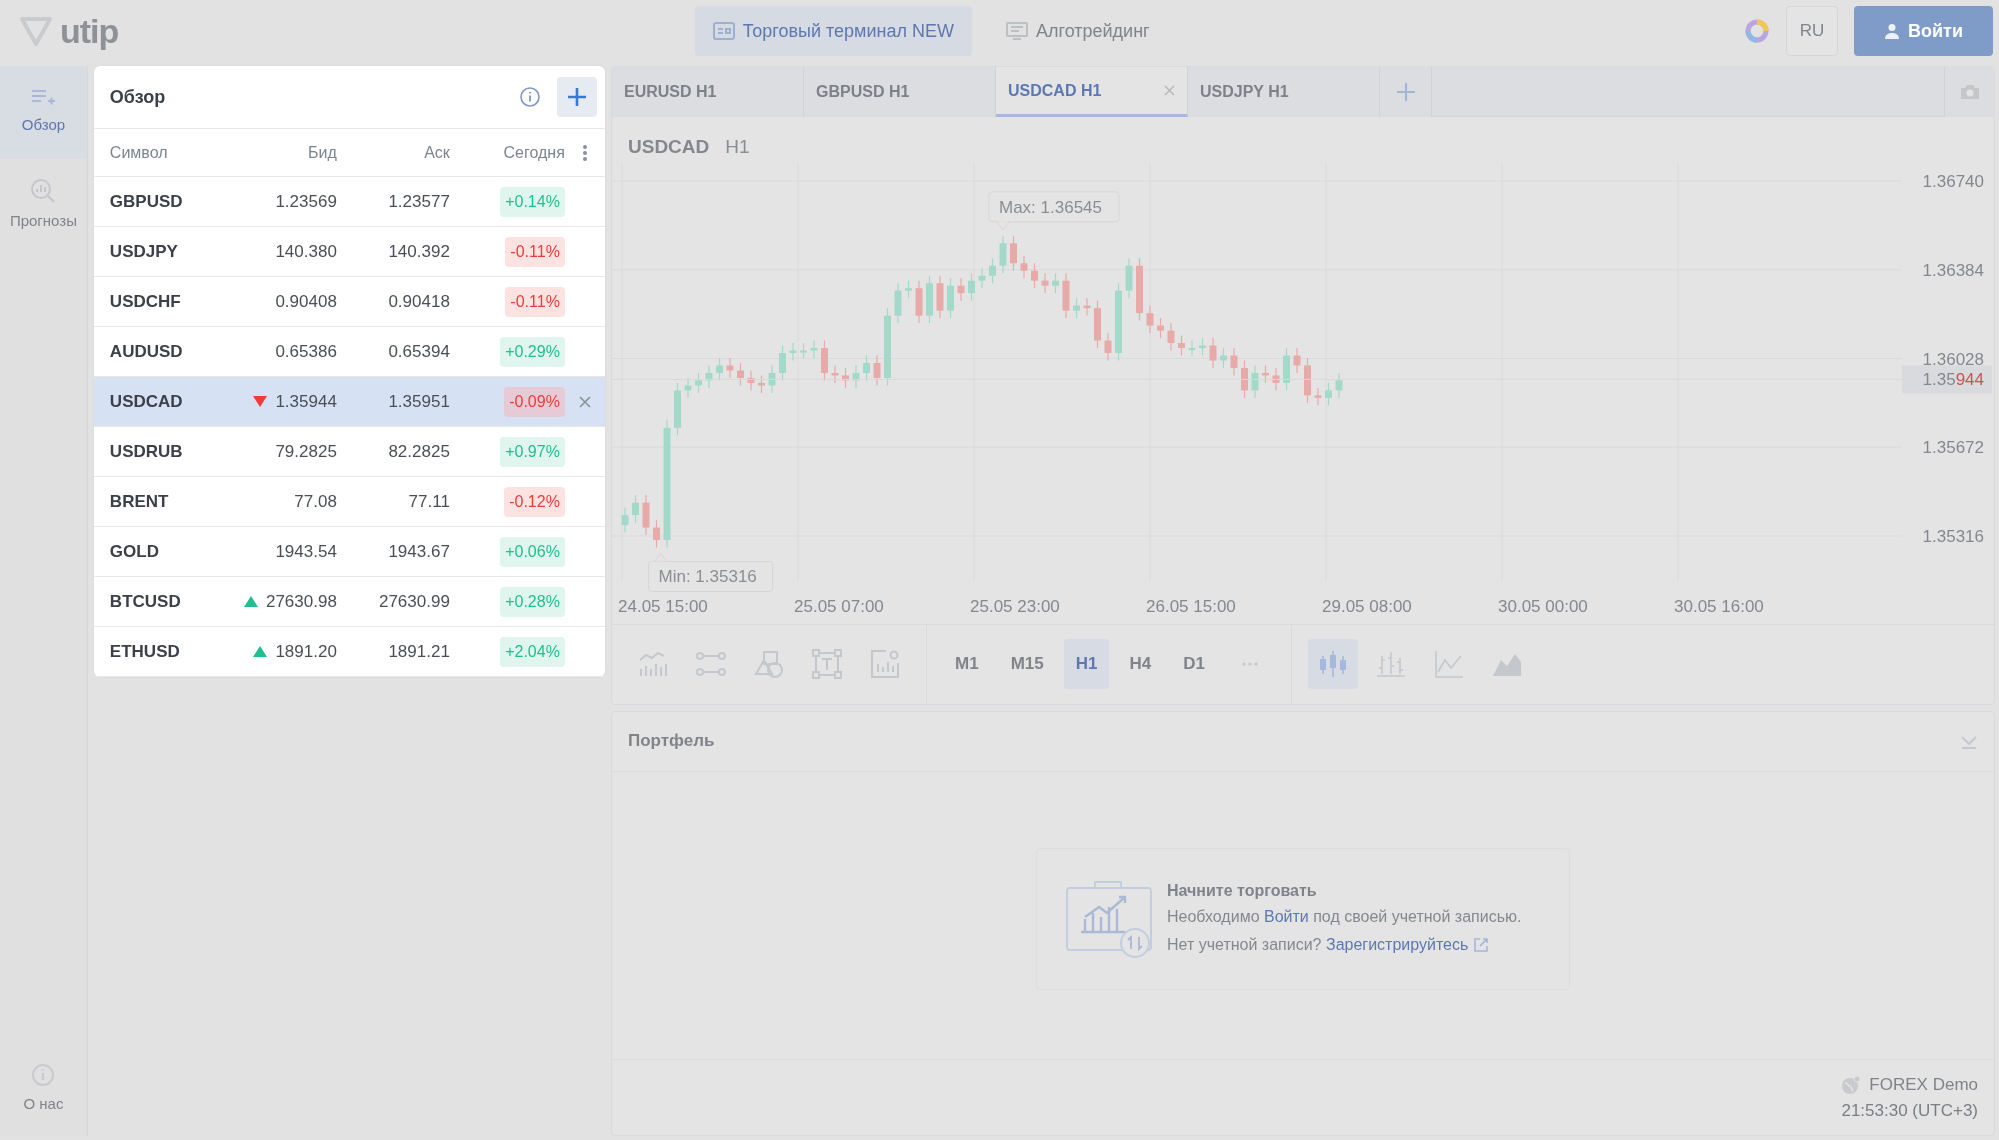 Image resolution: width=1999 pixels, height=1140 pixels. What do you see at coordinates (418, 201) in the screenshot?
I see `ask-price: 1.23577` at bounding box center [418, 201].